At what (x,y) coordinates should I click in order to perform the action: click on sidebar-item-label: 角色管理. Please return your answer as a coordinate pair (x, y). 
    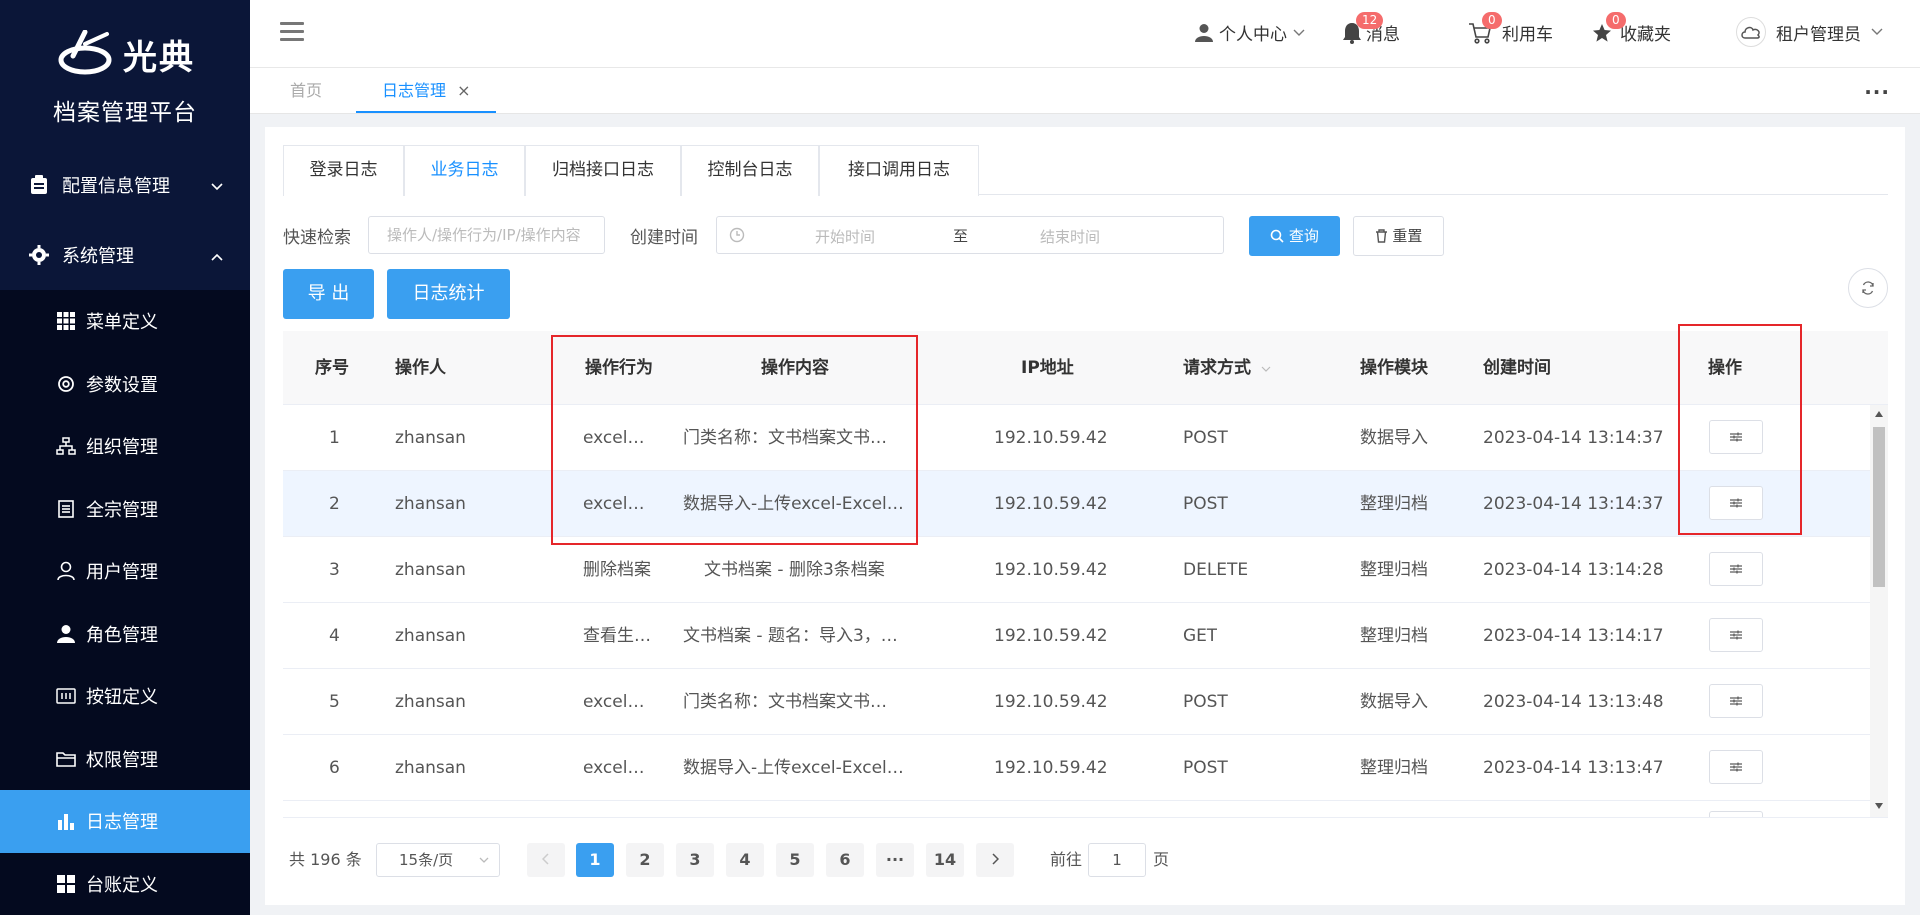
    Looking at the image, I should click on (122, 635).